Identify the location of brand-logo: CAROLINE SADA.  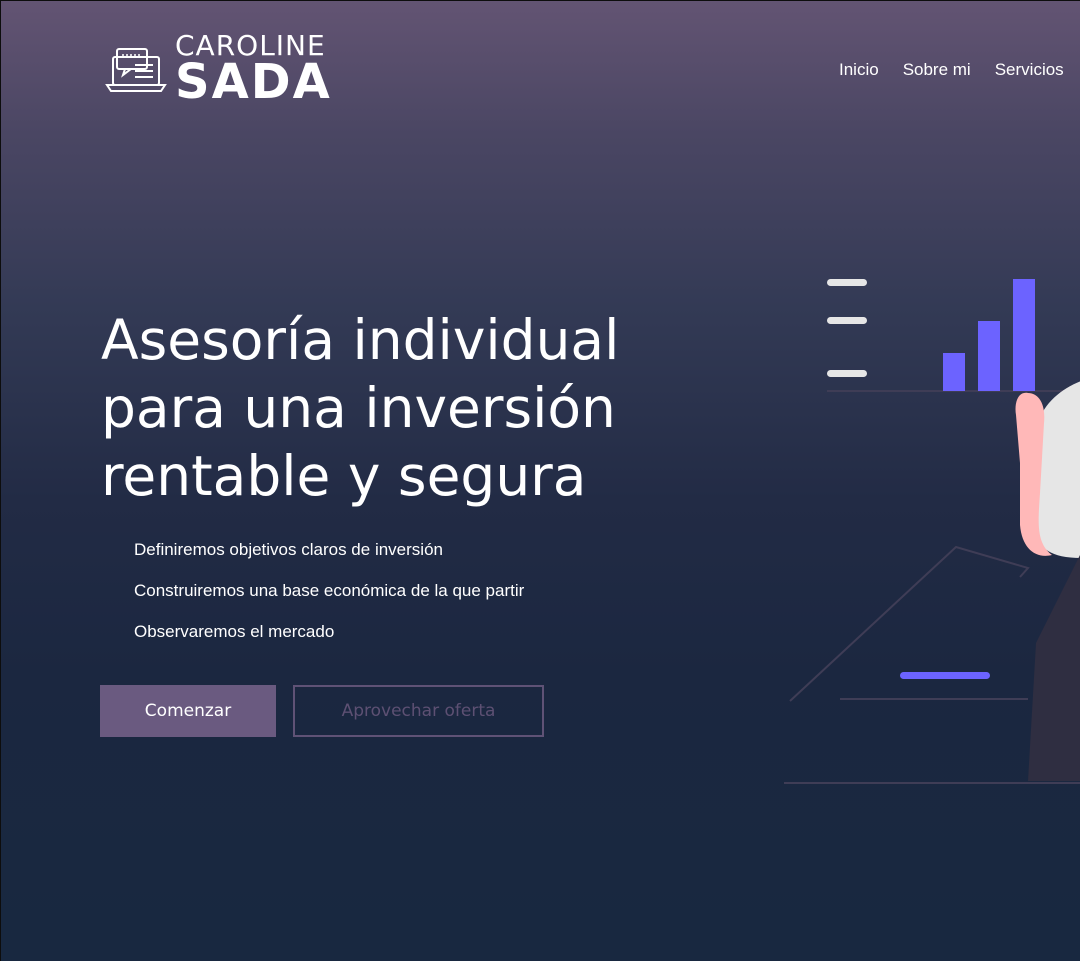
(230, 70).